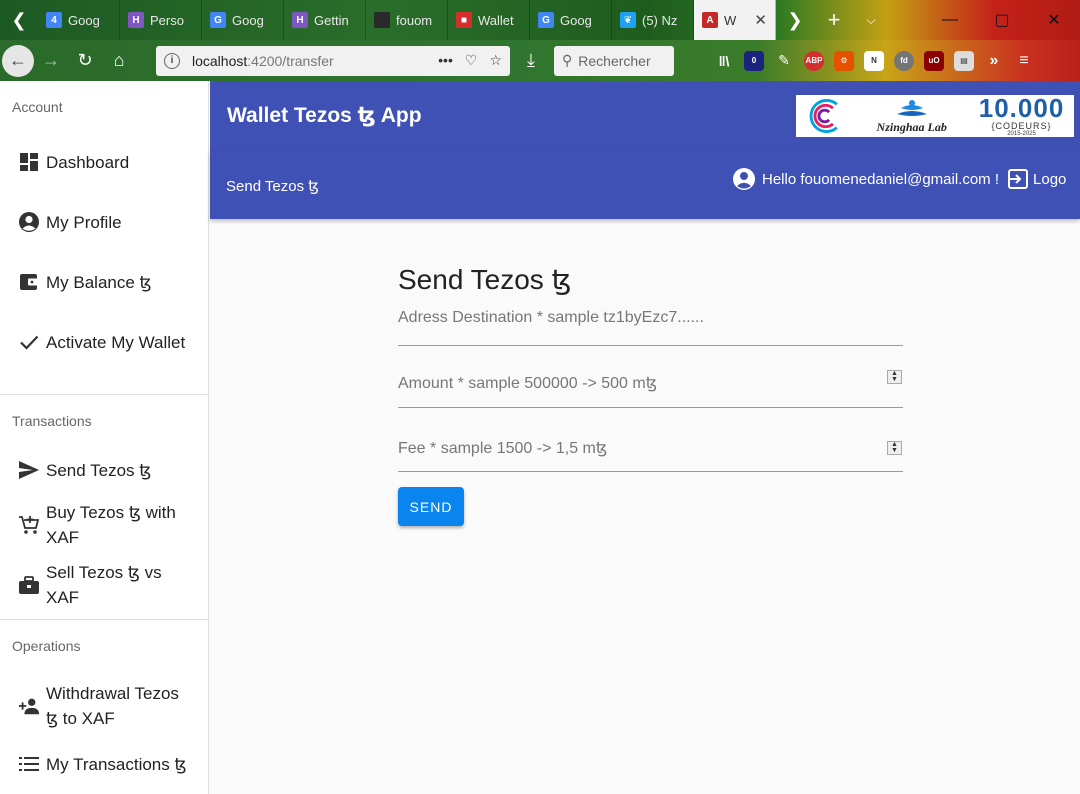  What do you see at coordinates (464, 20) in the screenshot?
I see `wallet-icon: ■` at bounding box center [464, 20].